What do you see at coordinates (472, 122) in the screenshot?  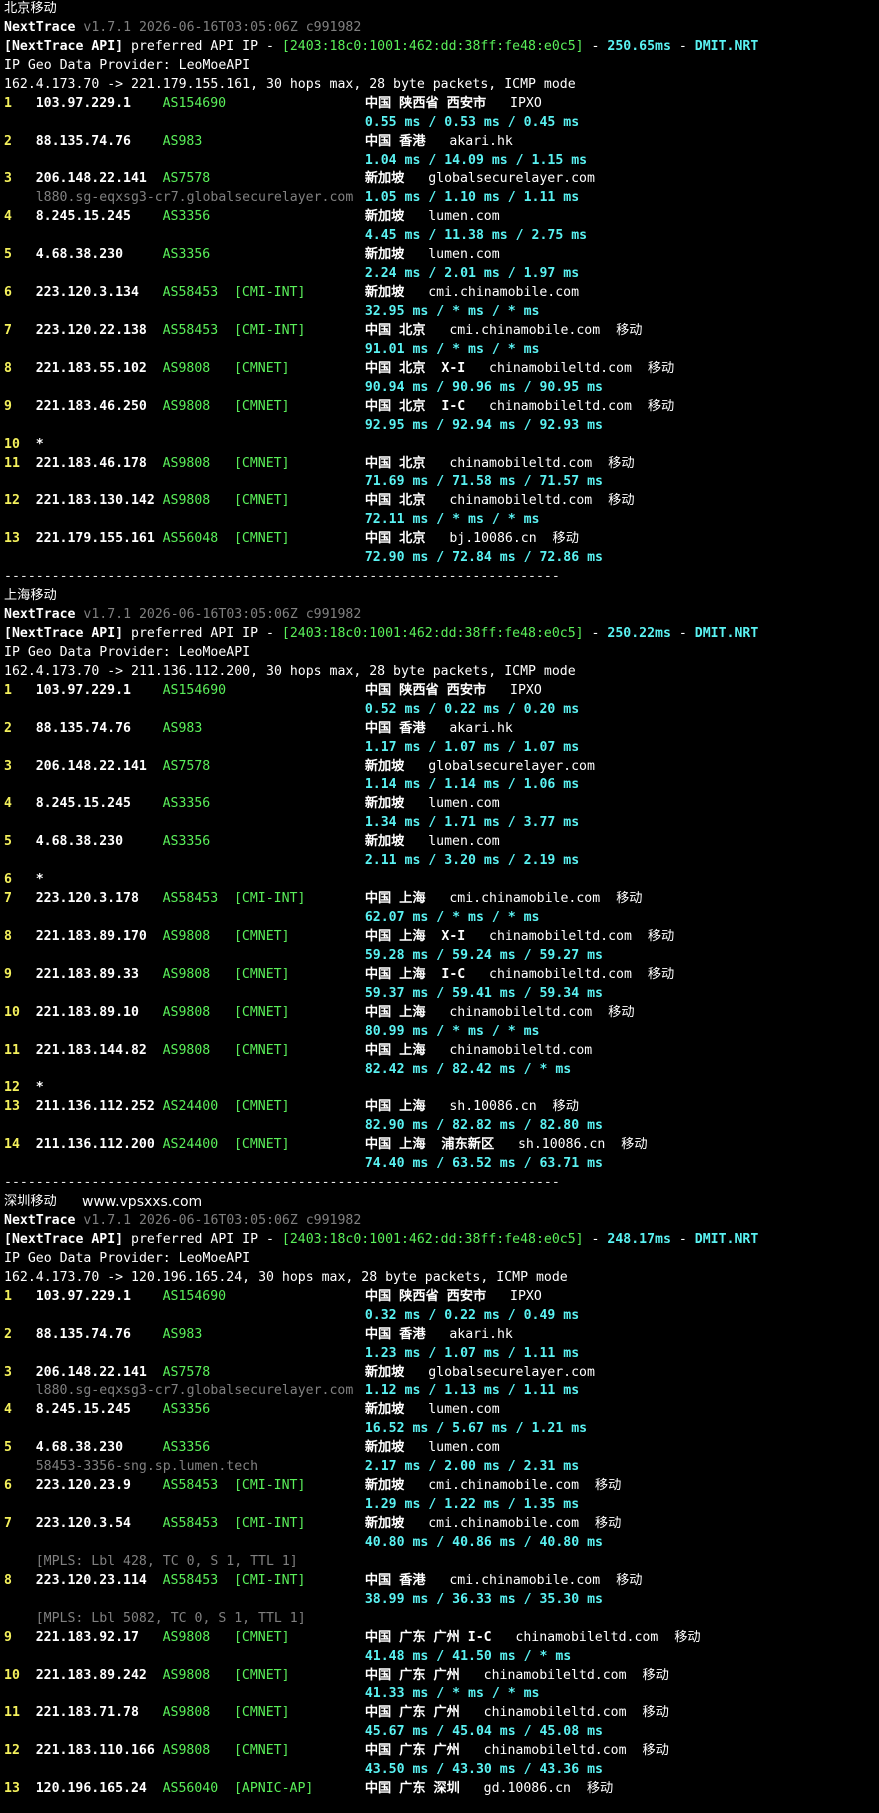 I see `hop-rtt: 0.55 ms / 0.53 ms / 0.45 ms` at bounding box center [472, 122].